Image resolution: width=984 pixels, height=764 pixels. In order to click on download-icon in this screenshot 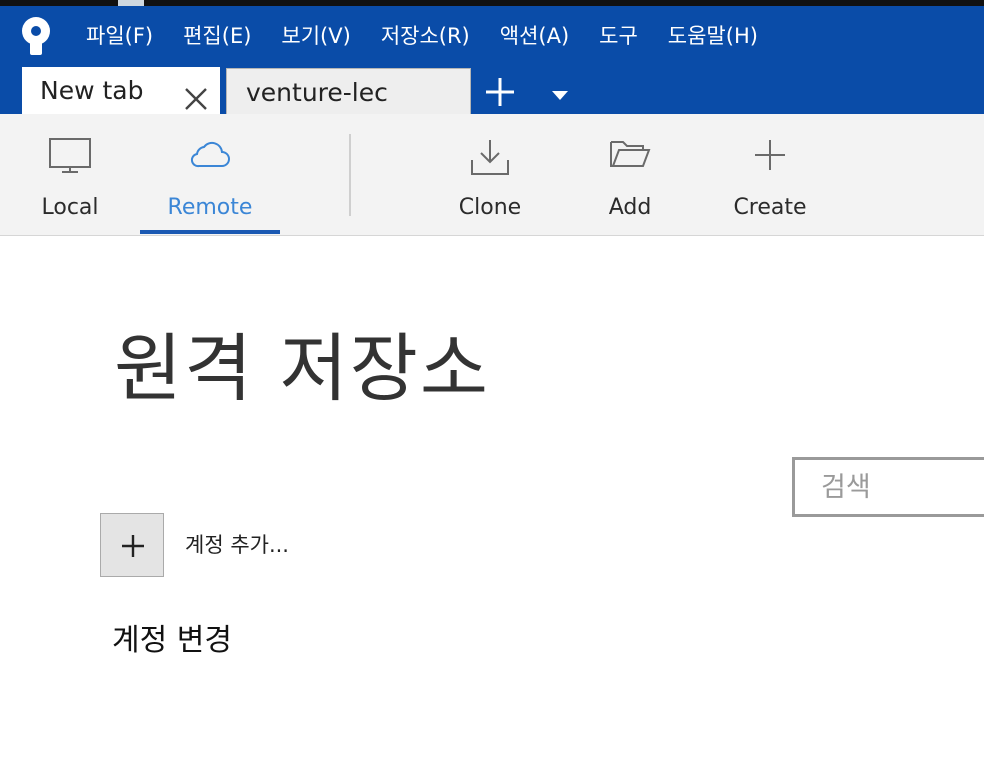, I will do `click(490, 157)`.